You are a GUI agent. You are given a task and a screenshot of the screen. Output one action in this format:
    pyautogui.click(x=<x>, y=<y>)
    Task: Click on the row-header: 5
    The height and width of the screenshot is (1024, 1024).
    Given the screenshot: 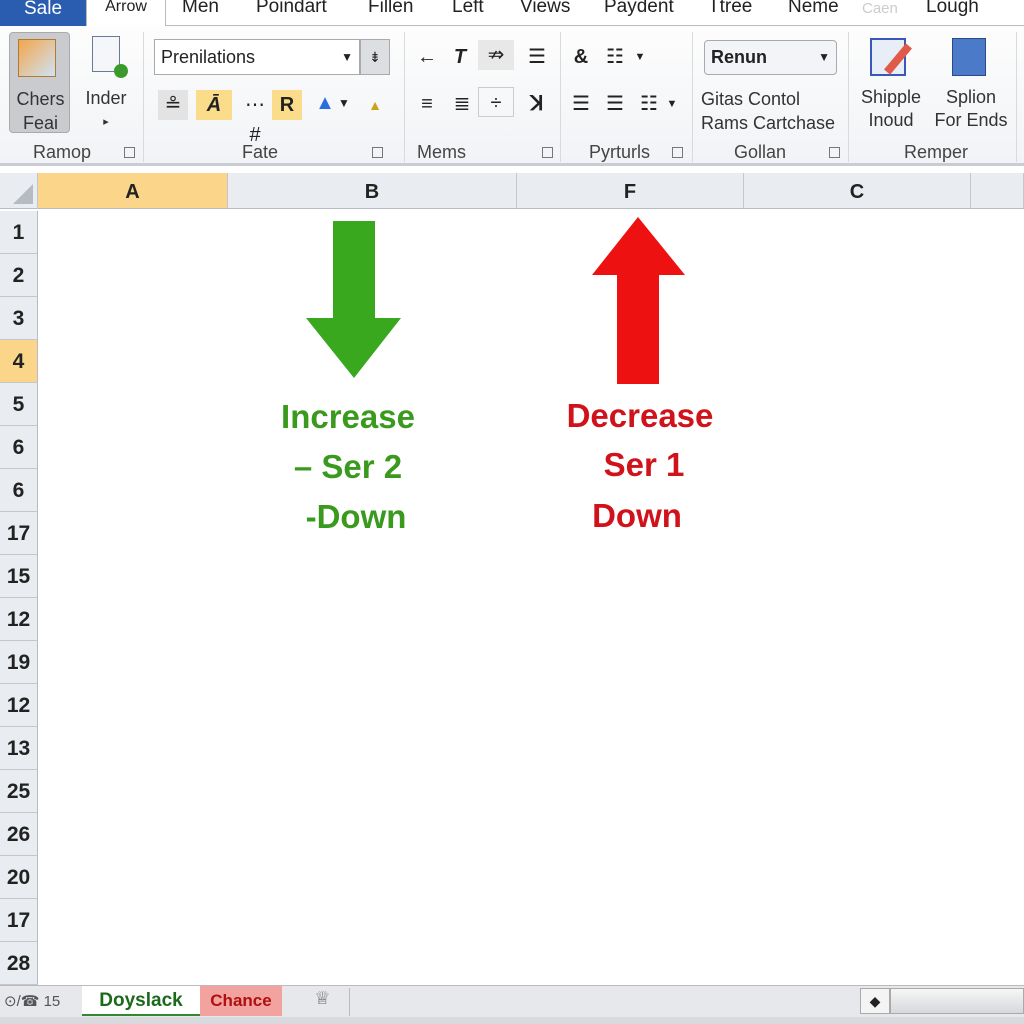 What is the action you would take?
    pyautogui.click(x=19, y=404)
    